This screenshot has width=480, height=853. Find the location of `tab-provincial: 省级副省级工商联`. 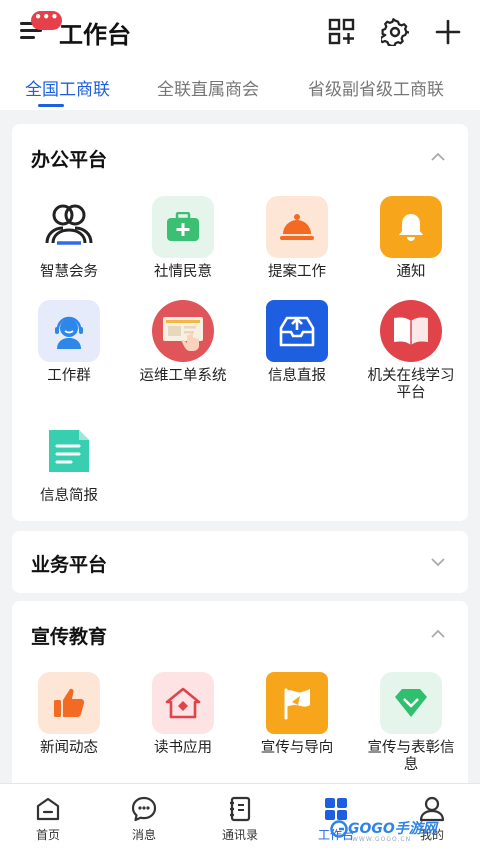

tab-provincial: 省级副省级工商联 is located at coordinates (376, 87).